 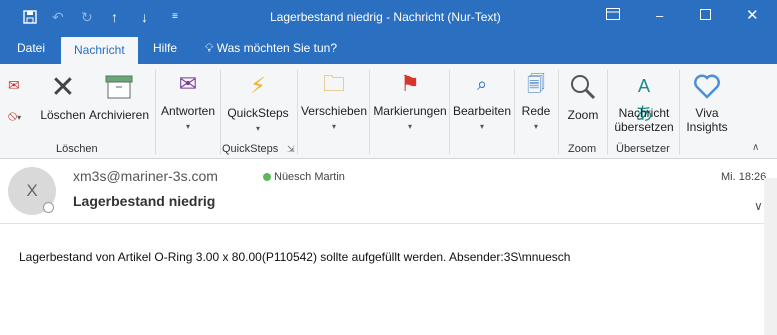 What do you see at coordinates (188, 111) in the screenshot?
I see `respond-label: Antworten` at bounding box center [188, 111].